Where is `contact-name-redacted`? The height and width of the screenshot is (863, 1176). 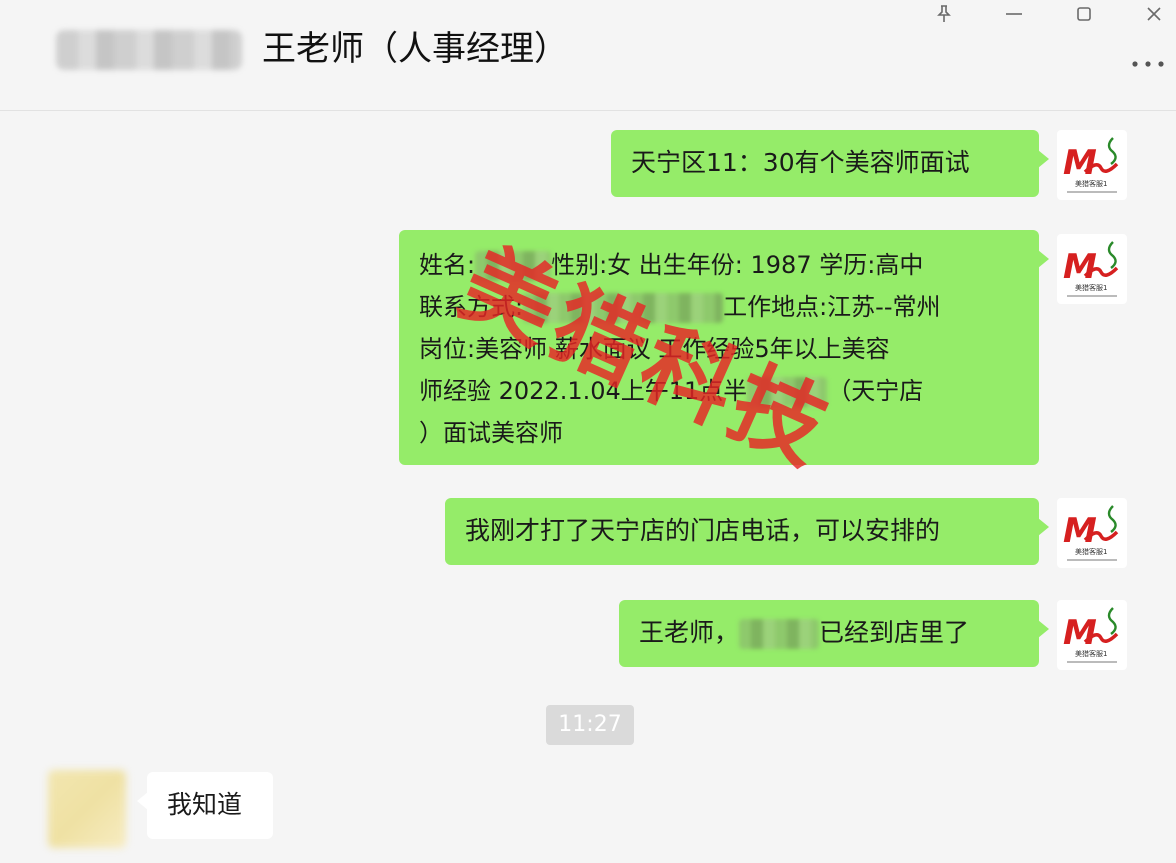 contact-name-redacted is located at coordinates (149, 50).